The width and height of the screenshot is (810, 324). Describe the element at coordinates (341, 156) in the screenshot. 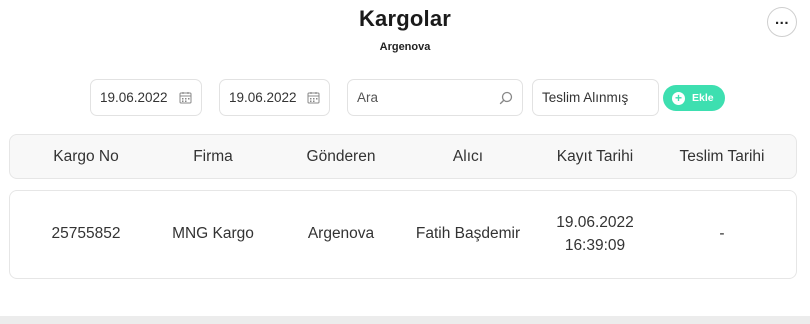

I see `column-header-gonderen: Gönderen` at that location.